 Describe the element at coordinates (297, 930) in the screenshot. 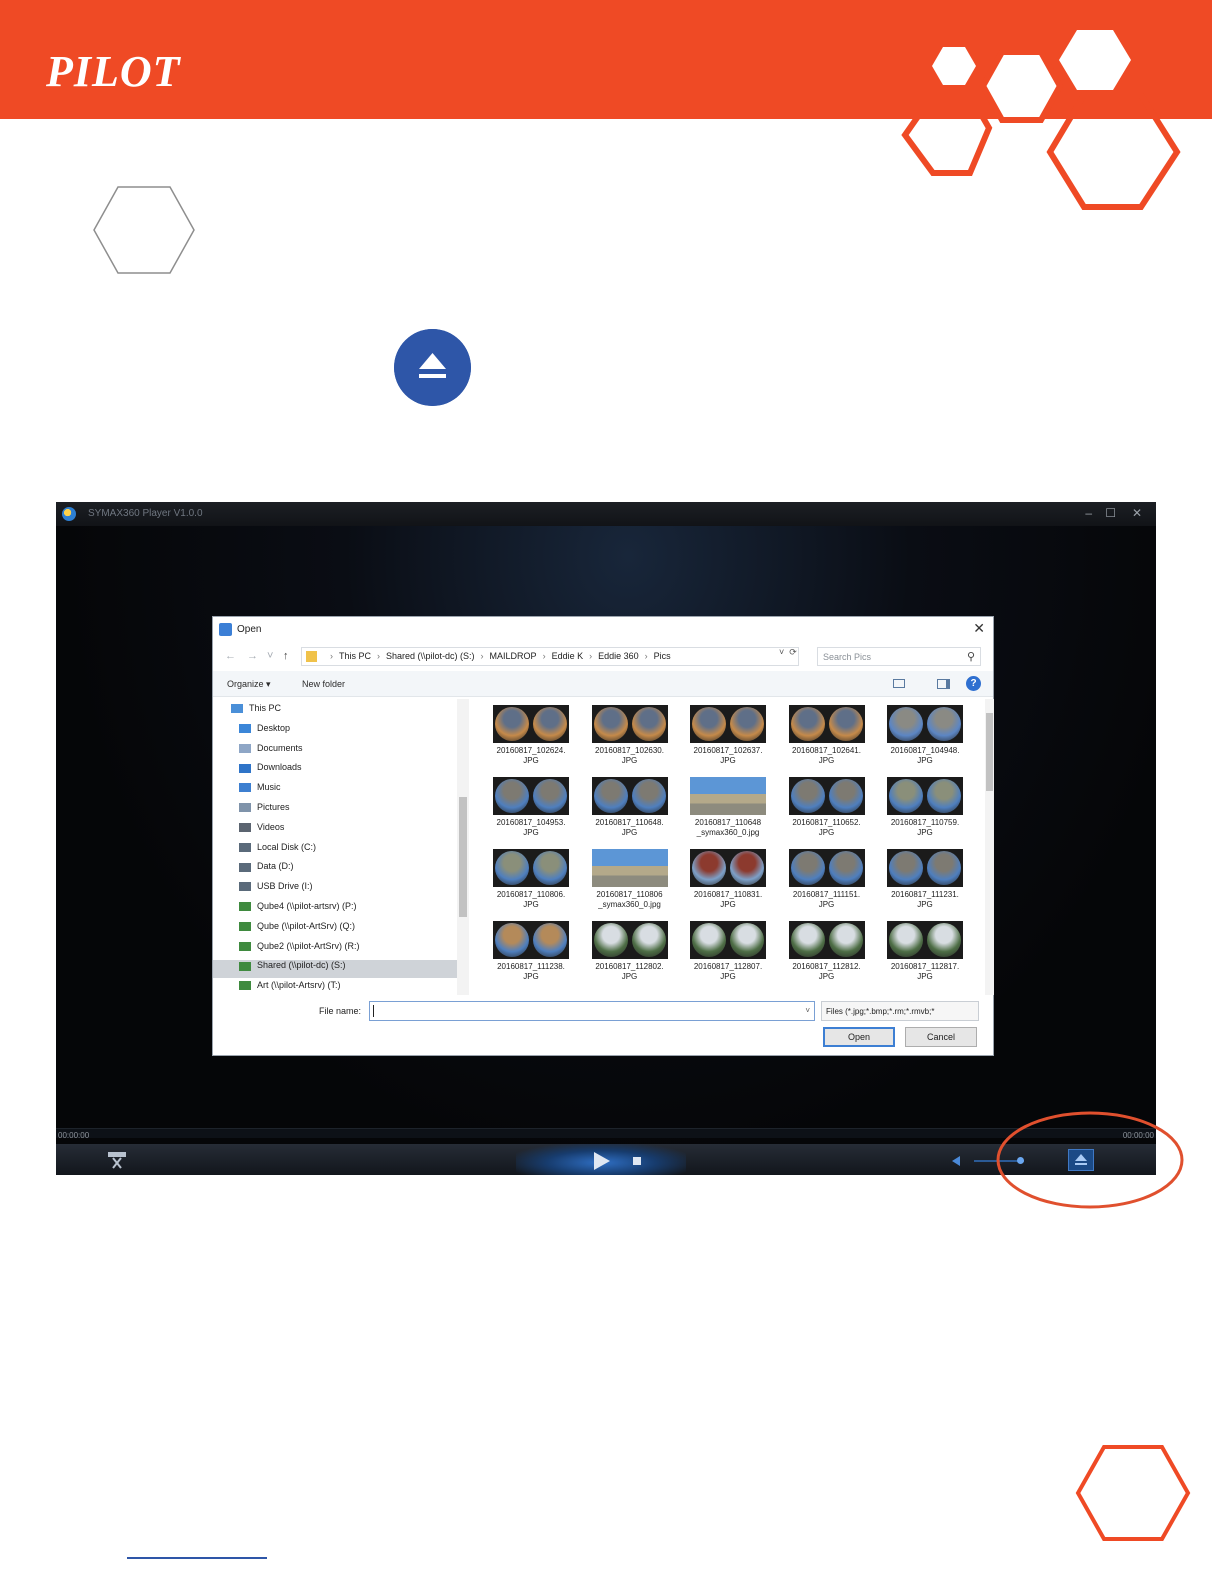

I see `nav-item: Qube (\\pilot-ArtSrv) (Q:)` at that location.